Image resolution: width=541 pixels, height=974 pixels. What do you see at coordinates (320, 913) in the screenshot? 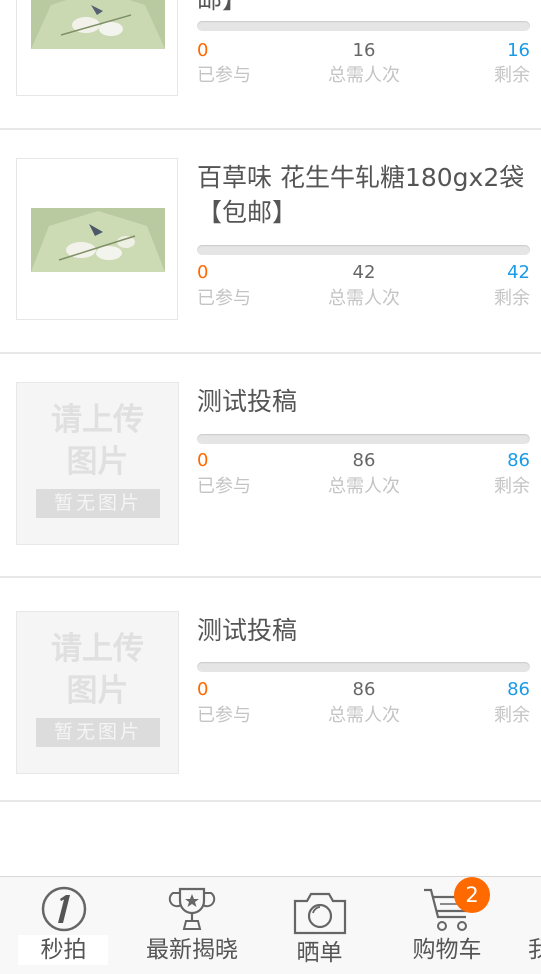
I see `camera-icon` at bounding box center [320, 913].